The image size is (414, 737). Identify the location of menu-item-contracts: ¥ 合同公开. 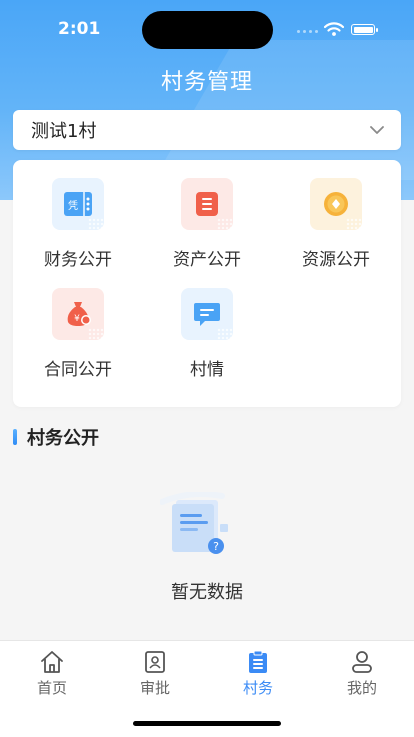
(78, 334).